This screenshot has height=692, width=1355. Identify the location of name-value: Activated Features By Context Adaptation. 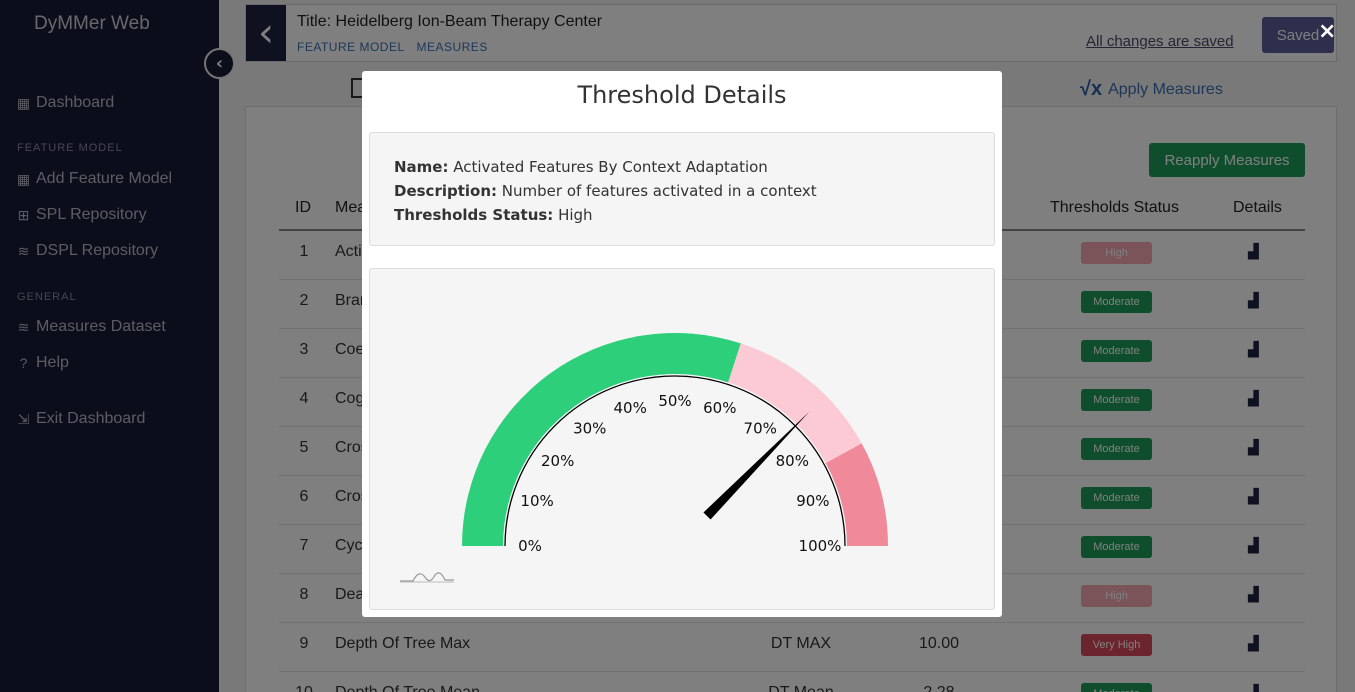
(610, 167).